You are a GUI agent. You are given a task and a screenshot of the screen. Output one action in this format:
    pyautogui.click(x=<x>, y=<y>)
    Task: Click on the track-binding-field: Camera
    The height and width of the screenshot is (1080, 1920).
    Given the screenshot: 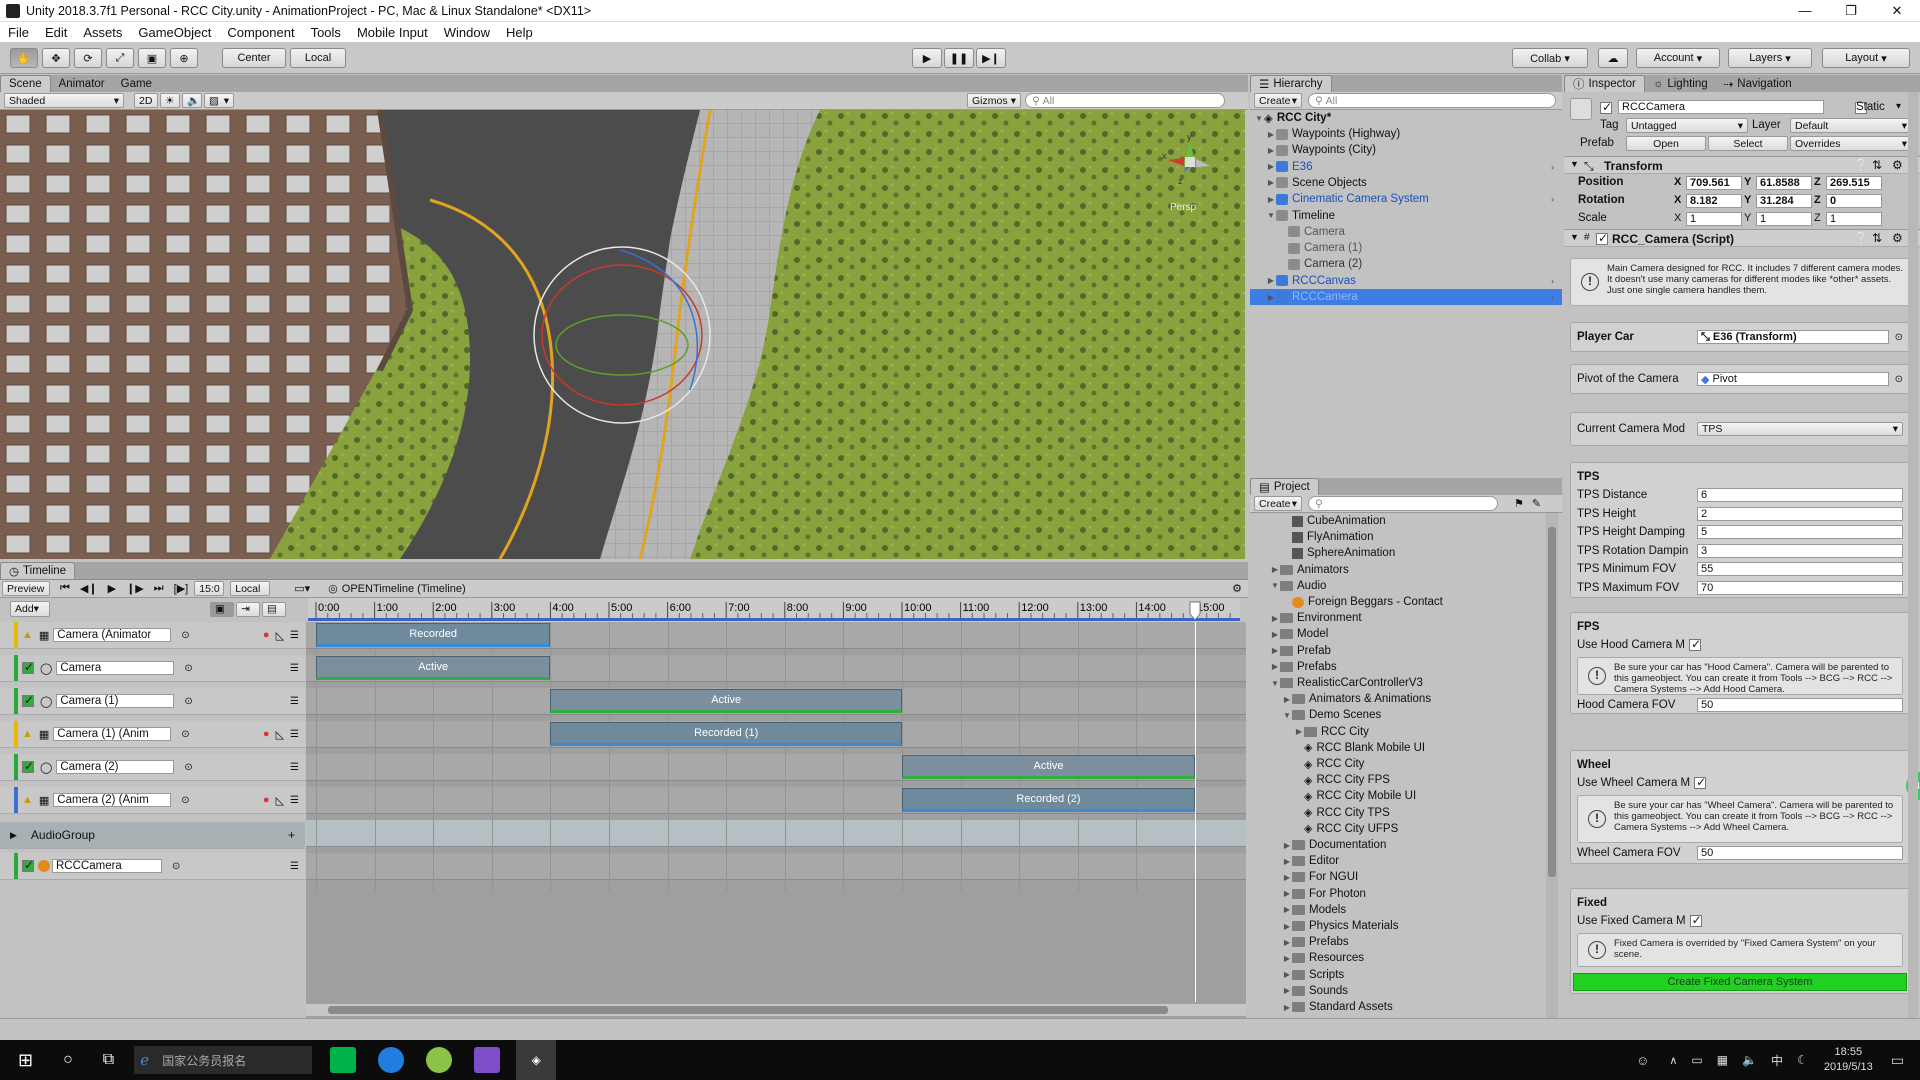 What is the action you would take?
    pyautogui.click(x=115, y=668)
    